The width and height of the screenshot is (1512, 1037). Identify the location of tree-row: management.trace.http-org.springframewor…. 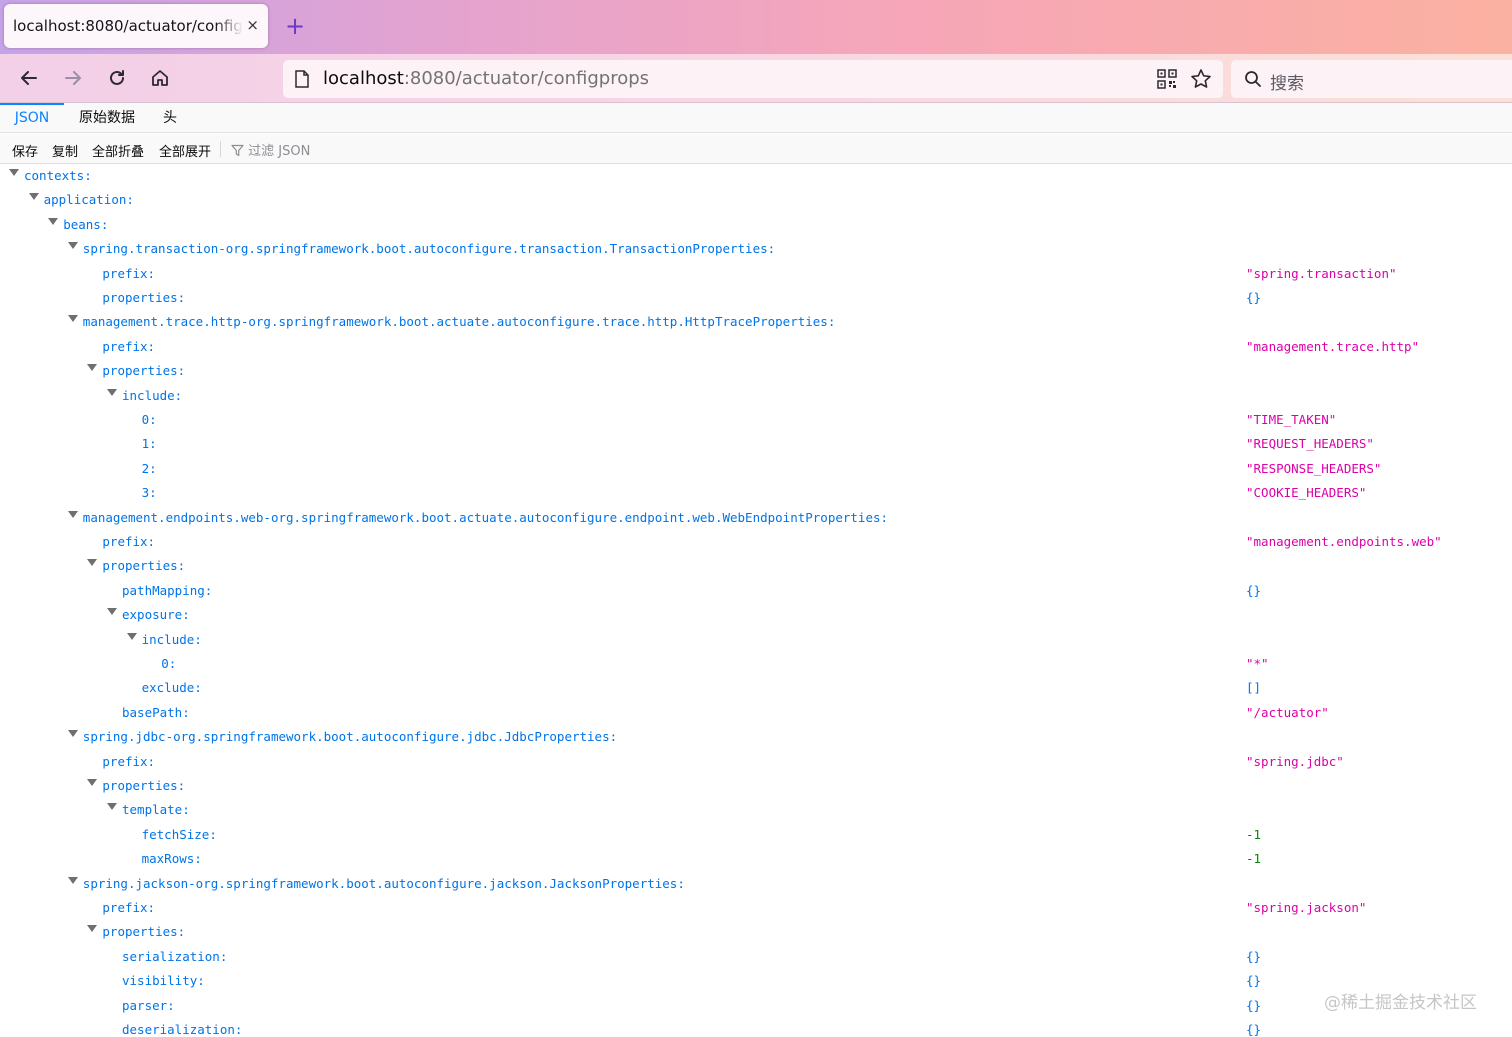
(756, 322).